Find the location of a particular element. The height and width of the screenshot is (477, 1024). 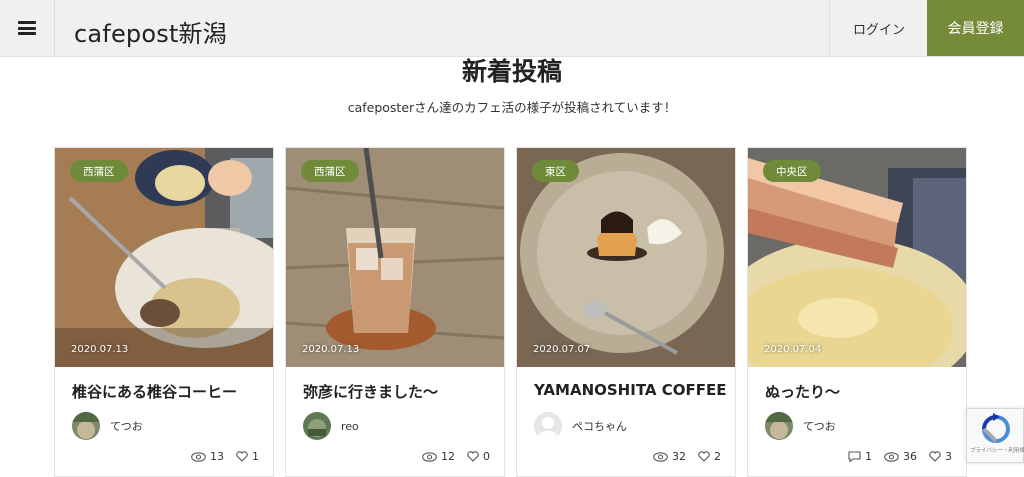

post-date: 2020.07.04 is located at coordinates (793, 349).